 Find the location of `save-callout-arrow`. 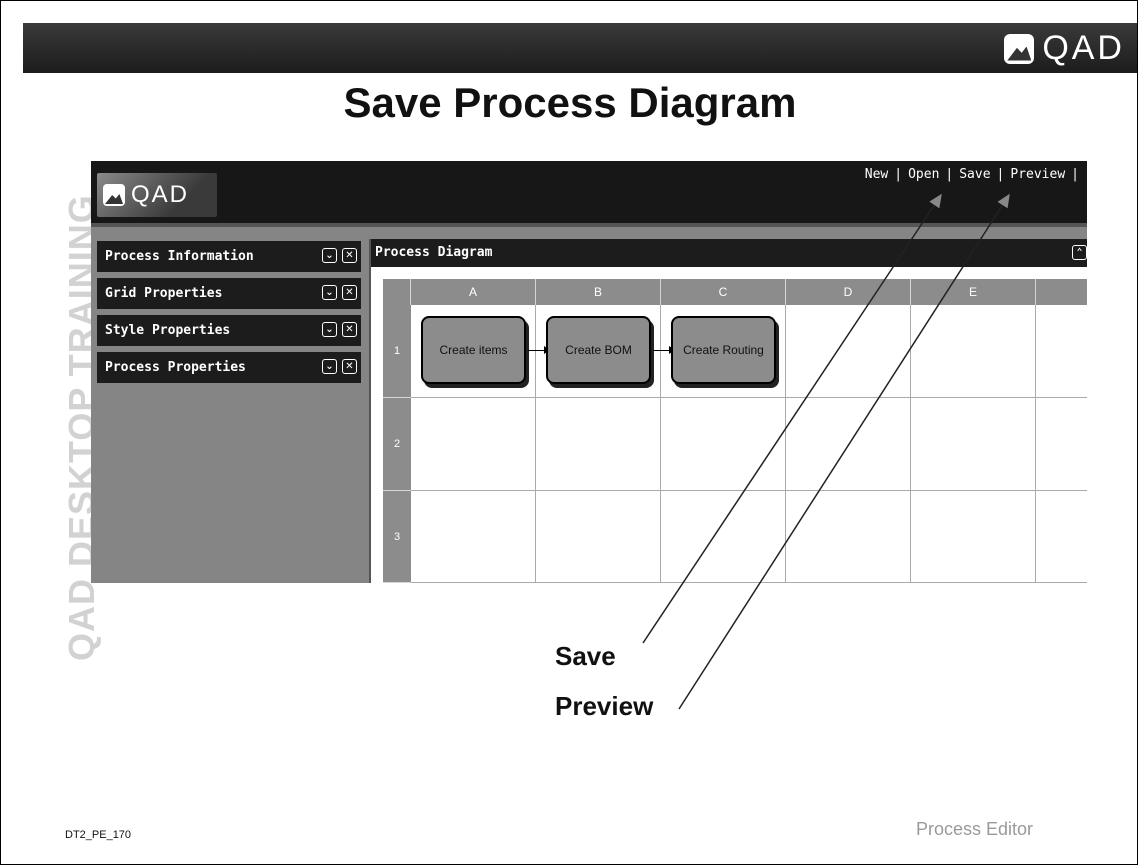

save-callout-arrow is located at coordinates (792, 418).